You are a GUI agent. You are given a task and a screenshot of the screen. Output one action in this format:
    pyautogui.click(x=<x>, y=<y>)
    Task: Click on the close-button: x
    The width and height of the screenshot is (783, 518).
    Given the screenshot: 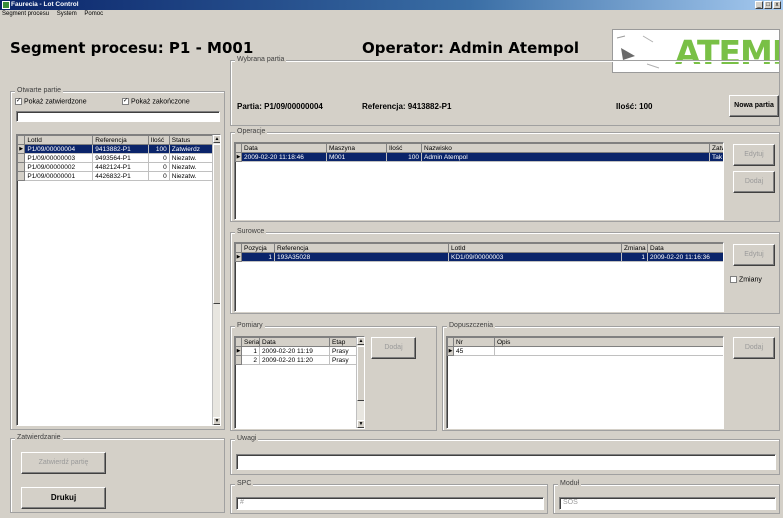 What is the action you would take?
    pyautogui.click(x=777, y=5)
    